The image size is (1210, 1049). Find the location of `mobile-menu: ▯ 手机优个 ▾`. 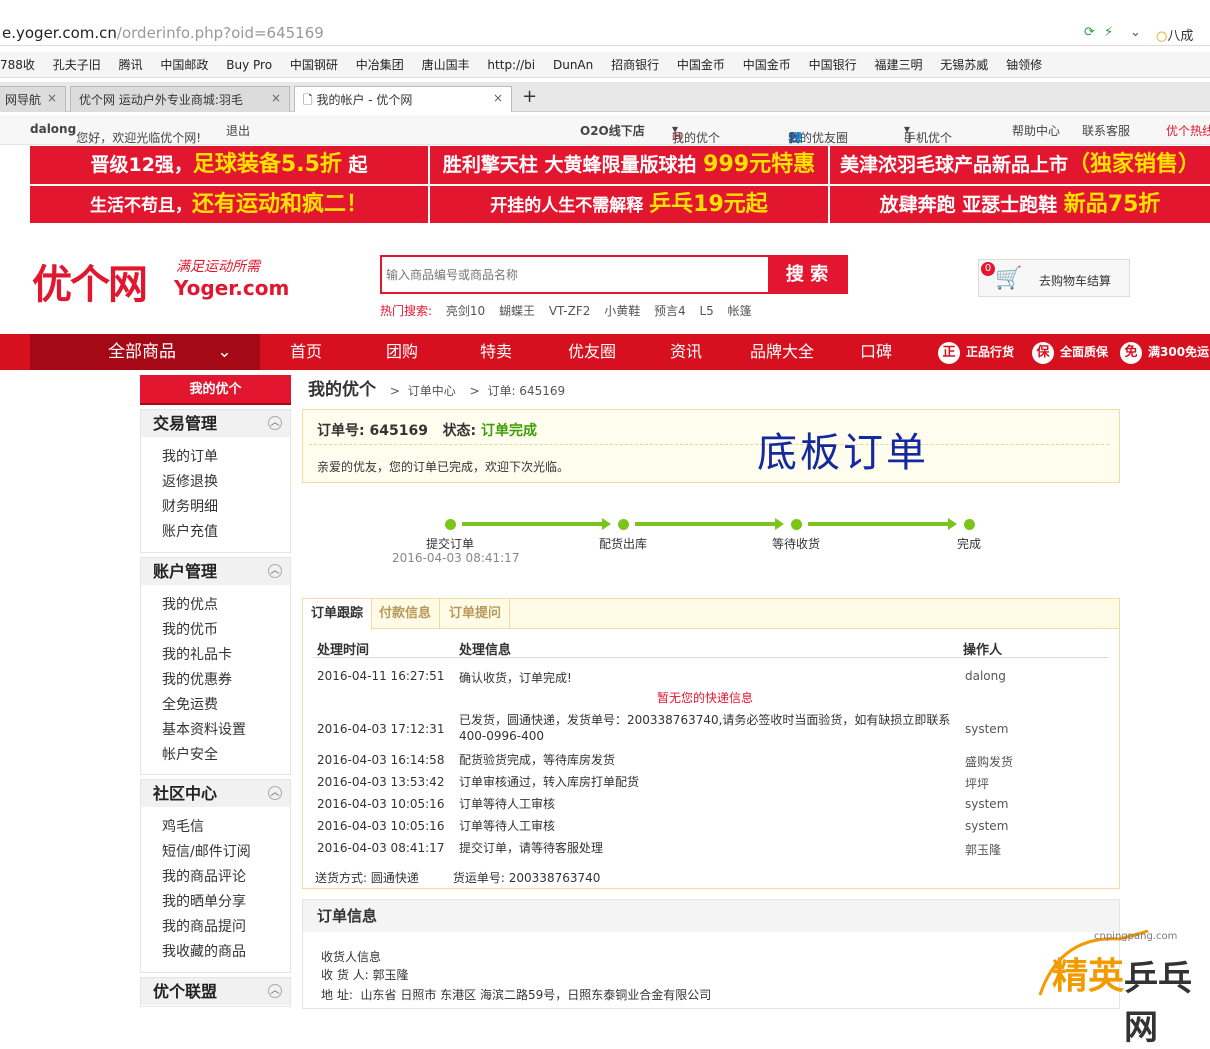

mobile-menu: ▯ 手机优个 ▾ is located at coordinates (928, 133).